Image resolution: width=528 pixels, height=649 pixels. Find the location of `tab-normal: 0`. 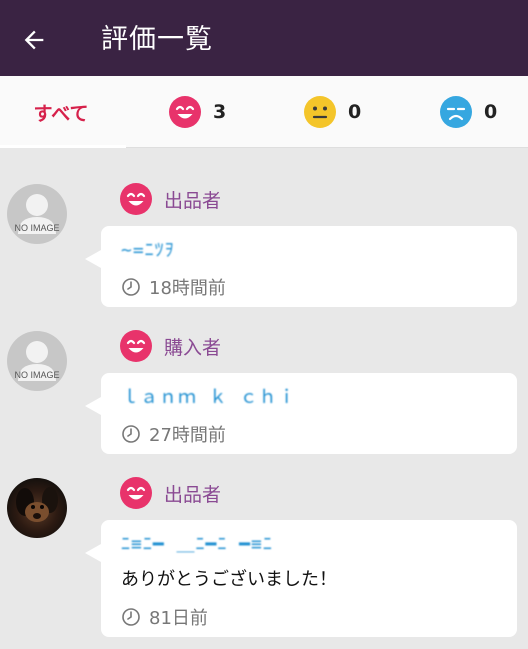

tab-normal: 0 is located at coordinates (332, 112).